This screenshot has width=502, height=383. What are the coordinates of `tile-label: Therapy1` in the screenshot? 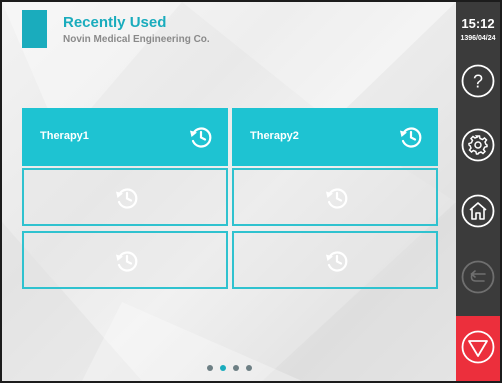 It's located at (64, 136).